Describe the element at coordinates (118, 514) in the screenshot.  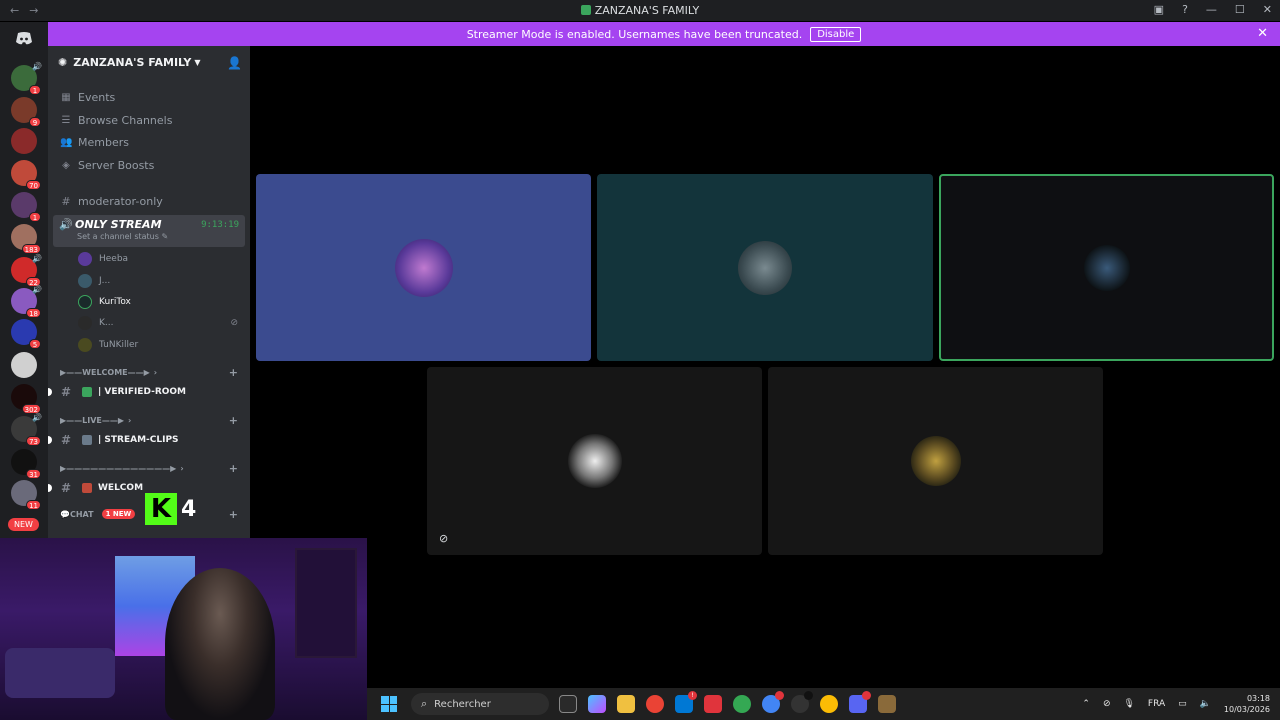
I see `new-messages-badge: 1 NEW` at that location.